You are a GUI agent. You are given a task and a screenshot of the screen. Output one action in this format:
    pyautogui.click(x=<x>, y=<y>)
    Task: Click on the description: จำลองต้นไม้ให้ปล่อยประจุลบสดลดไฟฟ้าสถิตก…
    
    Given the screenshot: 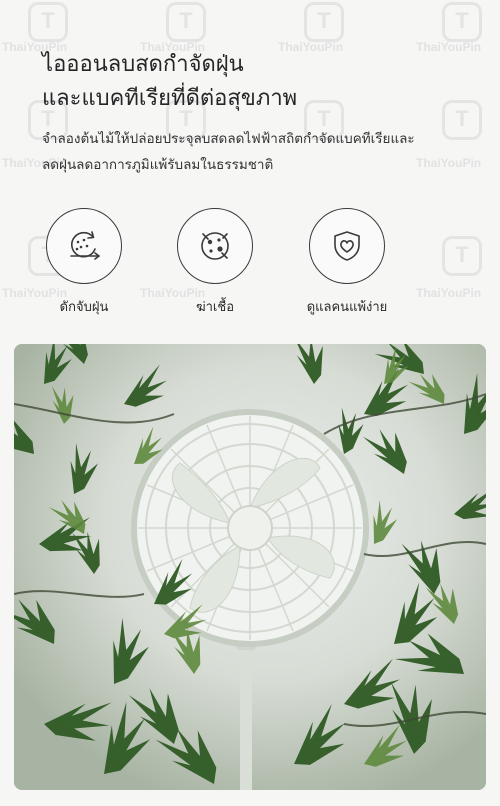 What is the action you would take?
    pyautogui.click(x=228, y=152)
    